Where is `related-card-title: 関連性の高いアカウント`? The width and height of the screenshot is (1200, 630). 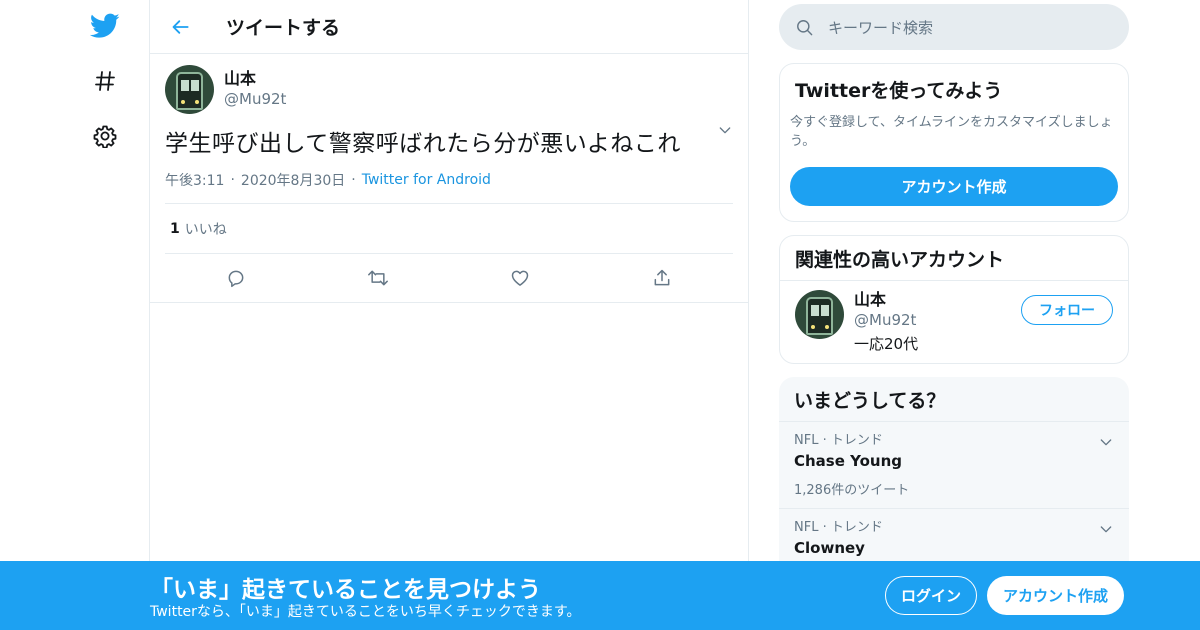 related-card-title: 関連性の高いアカウント is located at coordinates (900, 259).